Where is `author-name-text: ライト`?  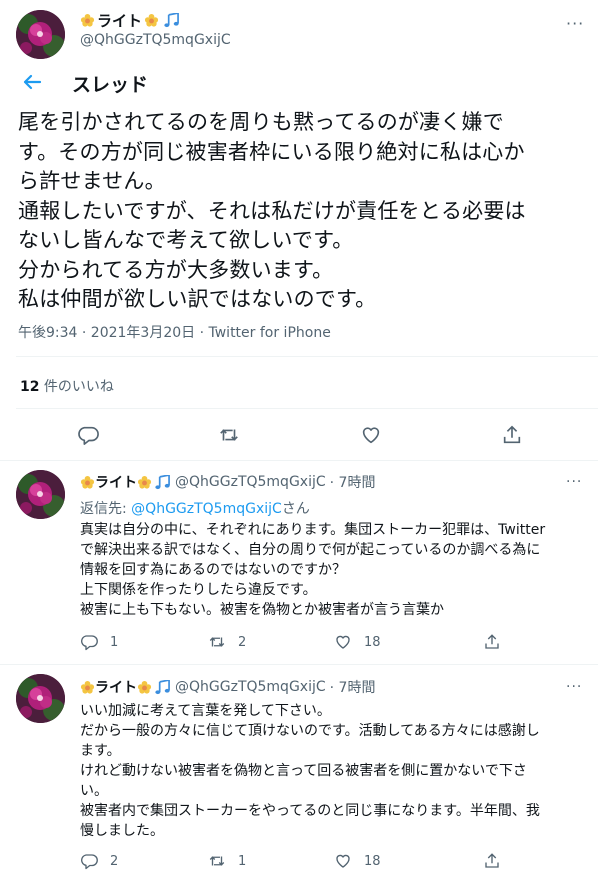 author-name-text: ライト is located at coordinates (120, 21).